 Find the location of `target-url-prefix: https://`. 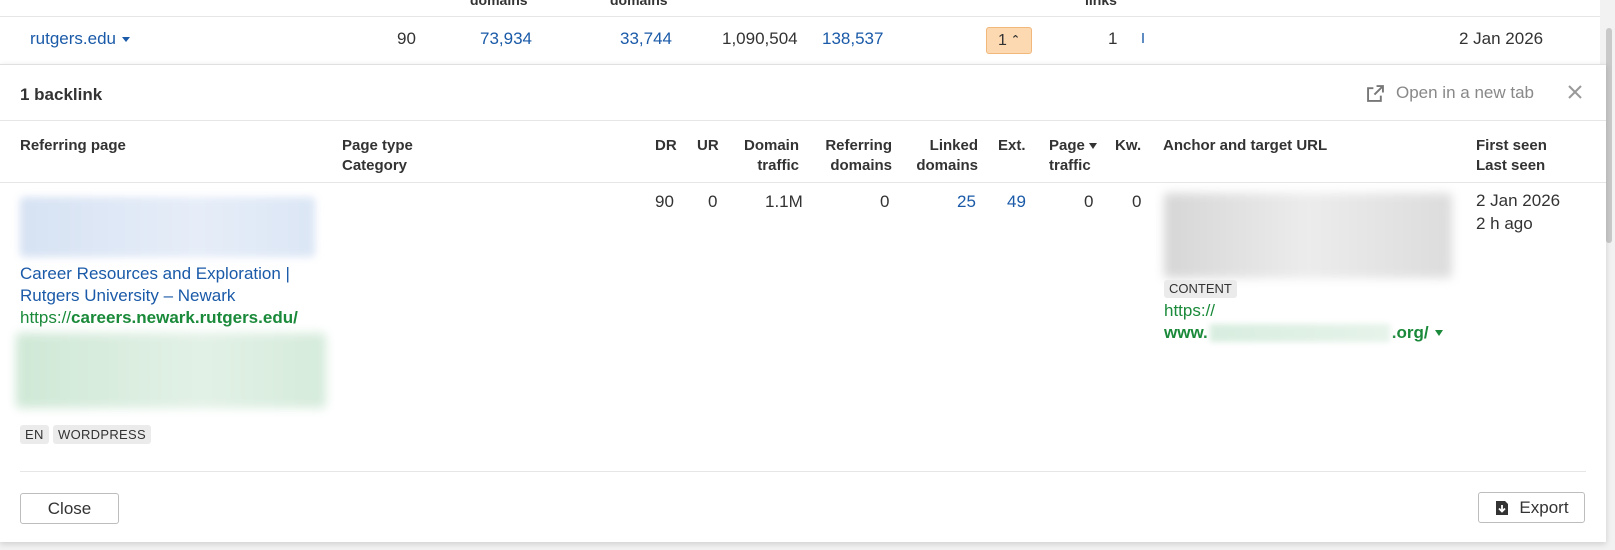

target-url-prefix: https:// is located at coordinates (1189, 311).